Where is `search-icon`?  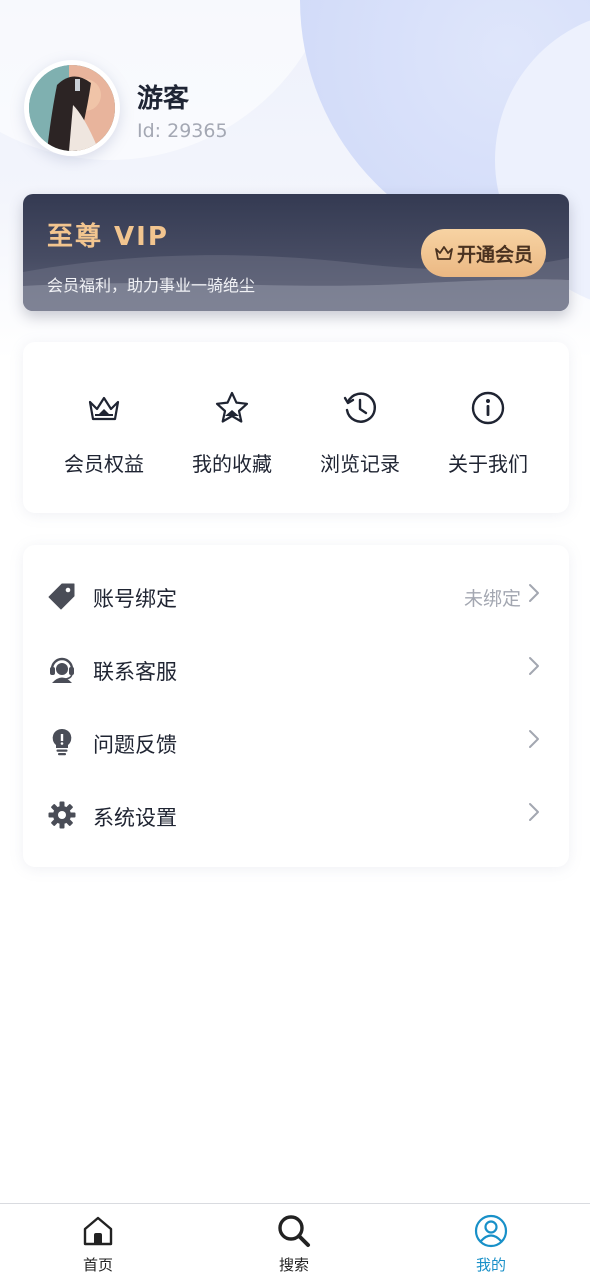 search-icon is located at coordinates (294, 1231).